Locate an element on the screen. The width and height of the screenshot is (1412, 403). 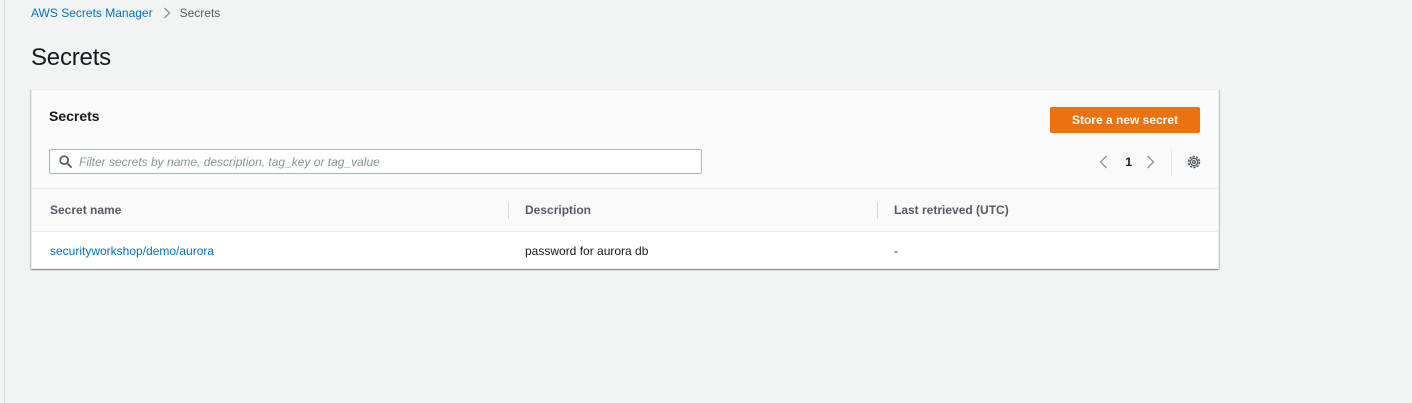
secret-name-link: securityworkshop/demo/aurora is located at coordinates (132, 251).